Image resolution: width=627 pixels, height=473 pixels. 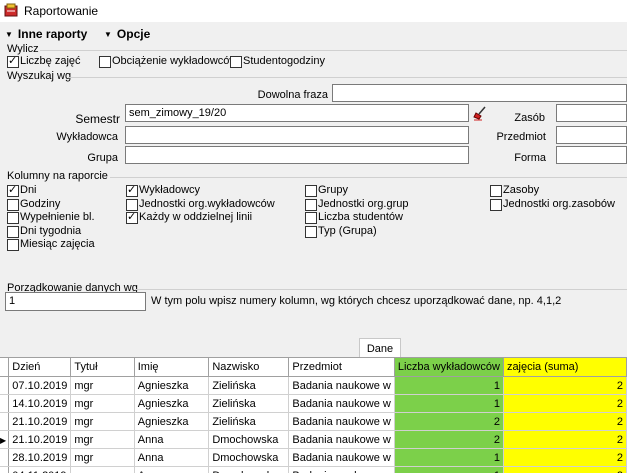 I want to click on semestr-input: sem_zimowy_19/20, so click(x=297, y=113).